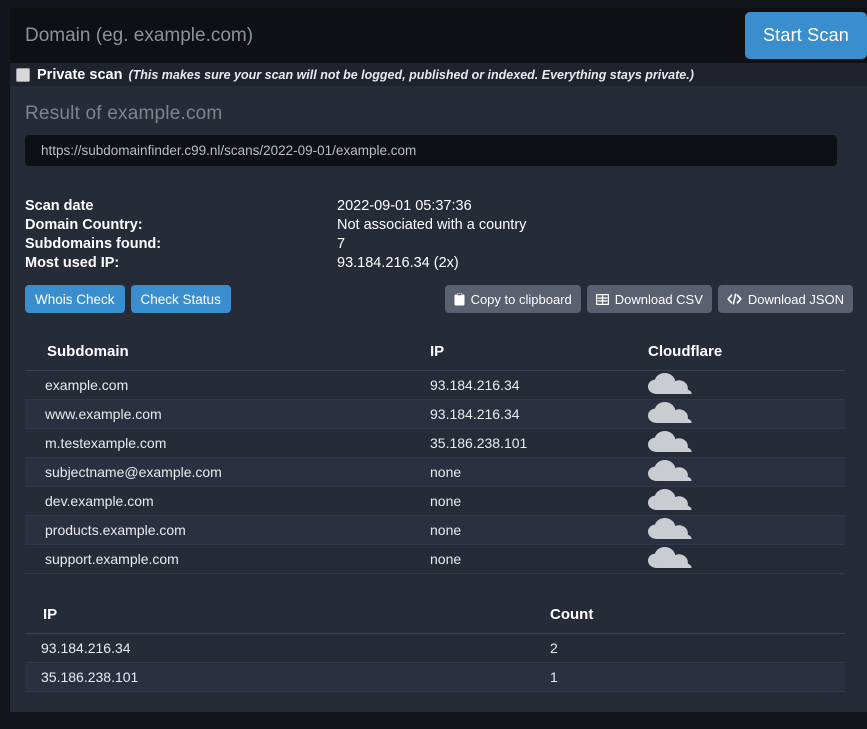 The height and width of the screenshot is (729, 867). I want to click on table-header-row: IP Count, so click(435, 615).